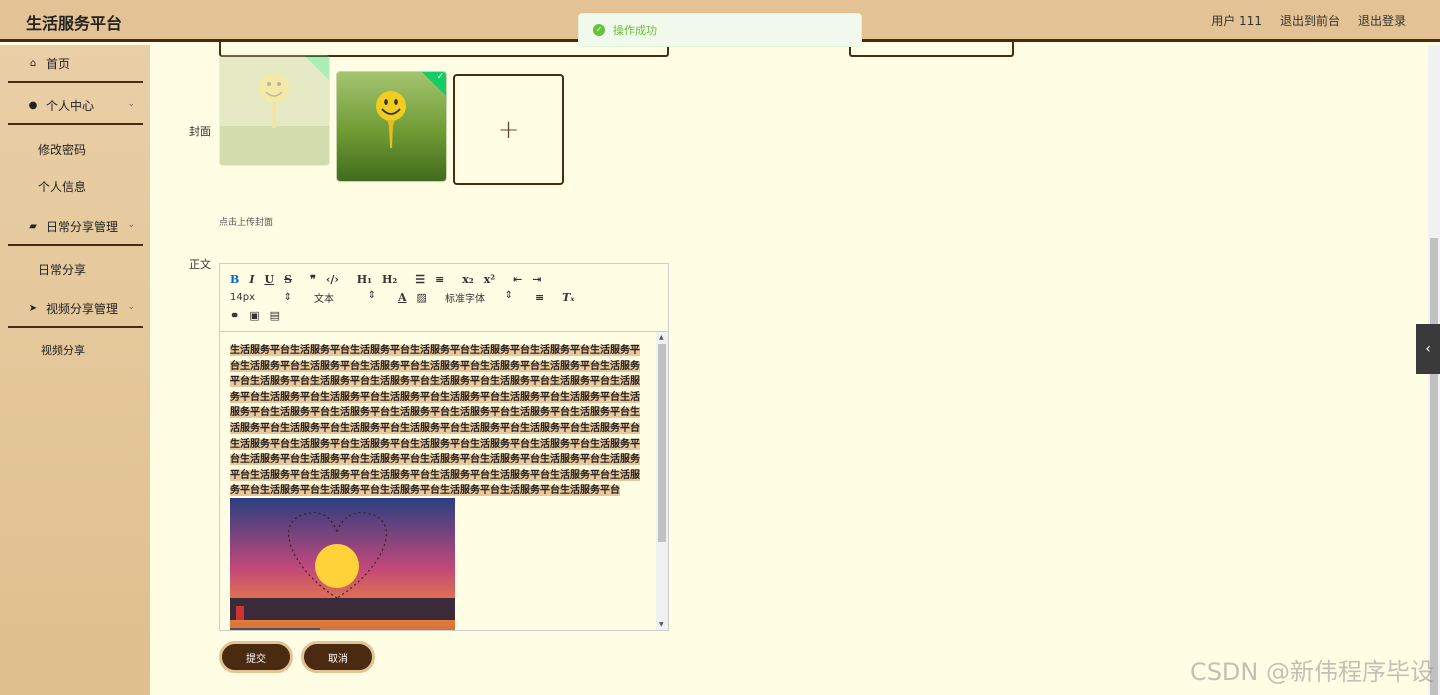  Describe the element at coordinates (62, 269) in the screenshot. I see `sidebar-item-daily-share: 日常分享` at that location.